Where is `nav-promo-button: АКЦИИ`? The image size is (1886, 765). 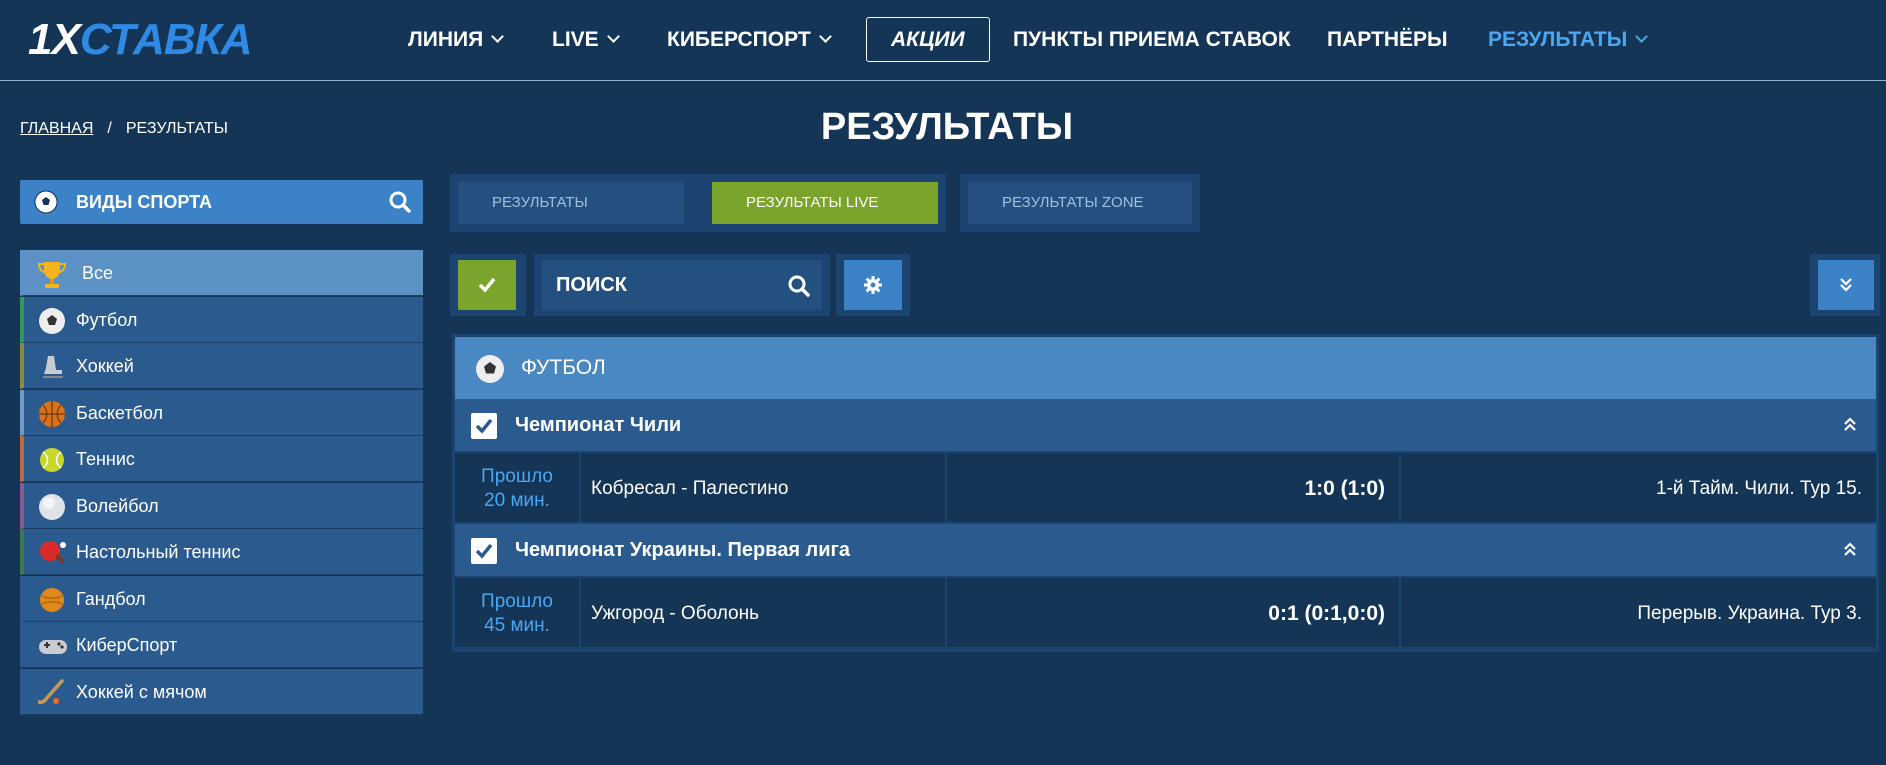
nav-promo-button: АКЦИИ is located at coordinates (928, 39).